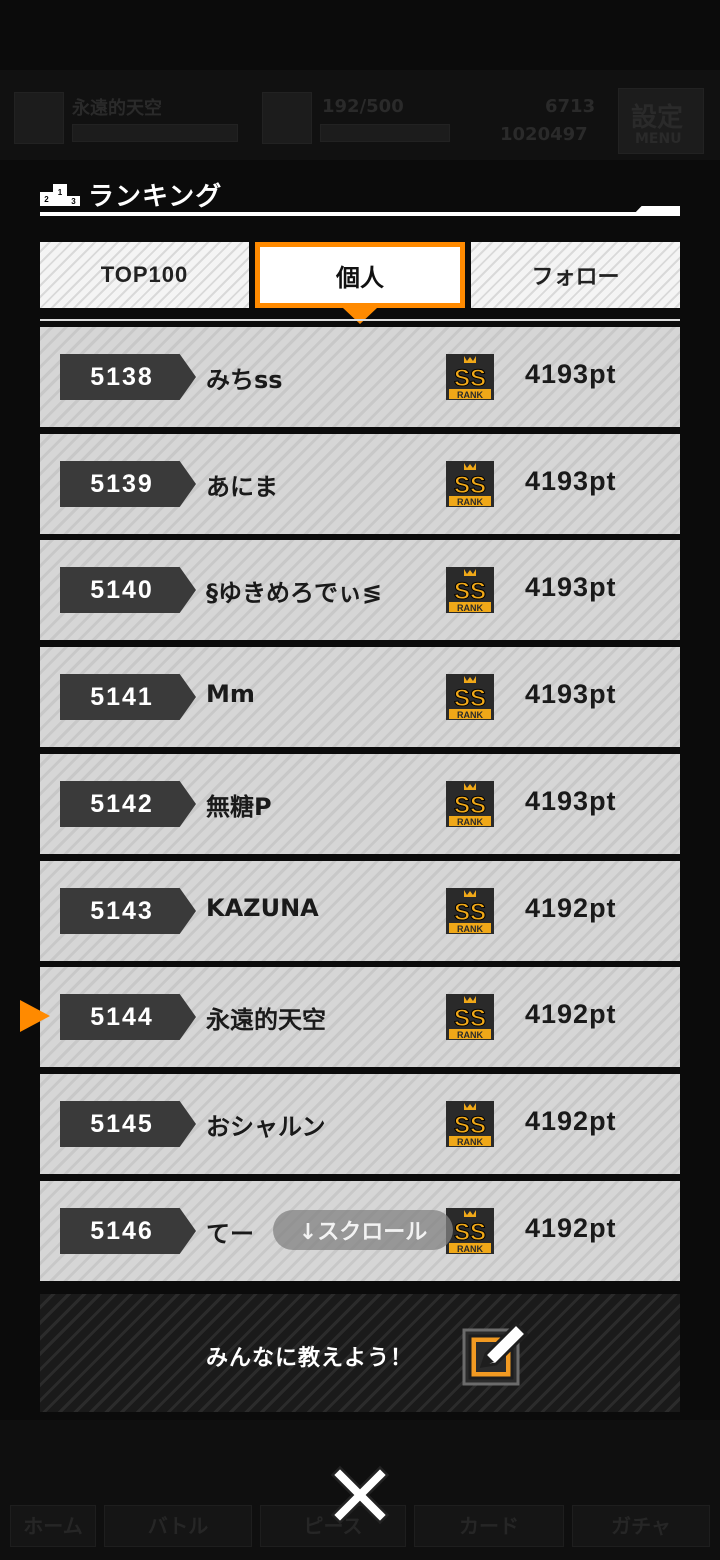 The height and width of the screenshot is (1560, 720). What do you see at coordinates (363, 1230) in the screenshot?
I see `scroll-hint: ↓スクロール` at bounding box center [363, 1230].